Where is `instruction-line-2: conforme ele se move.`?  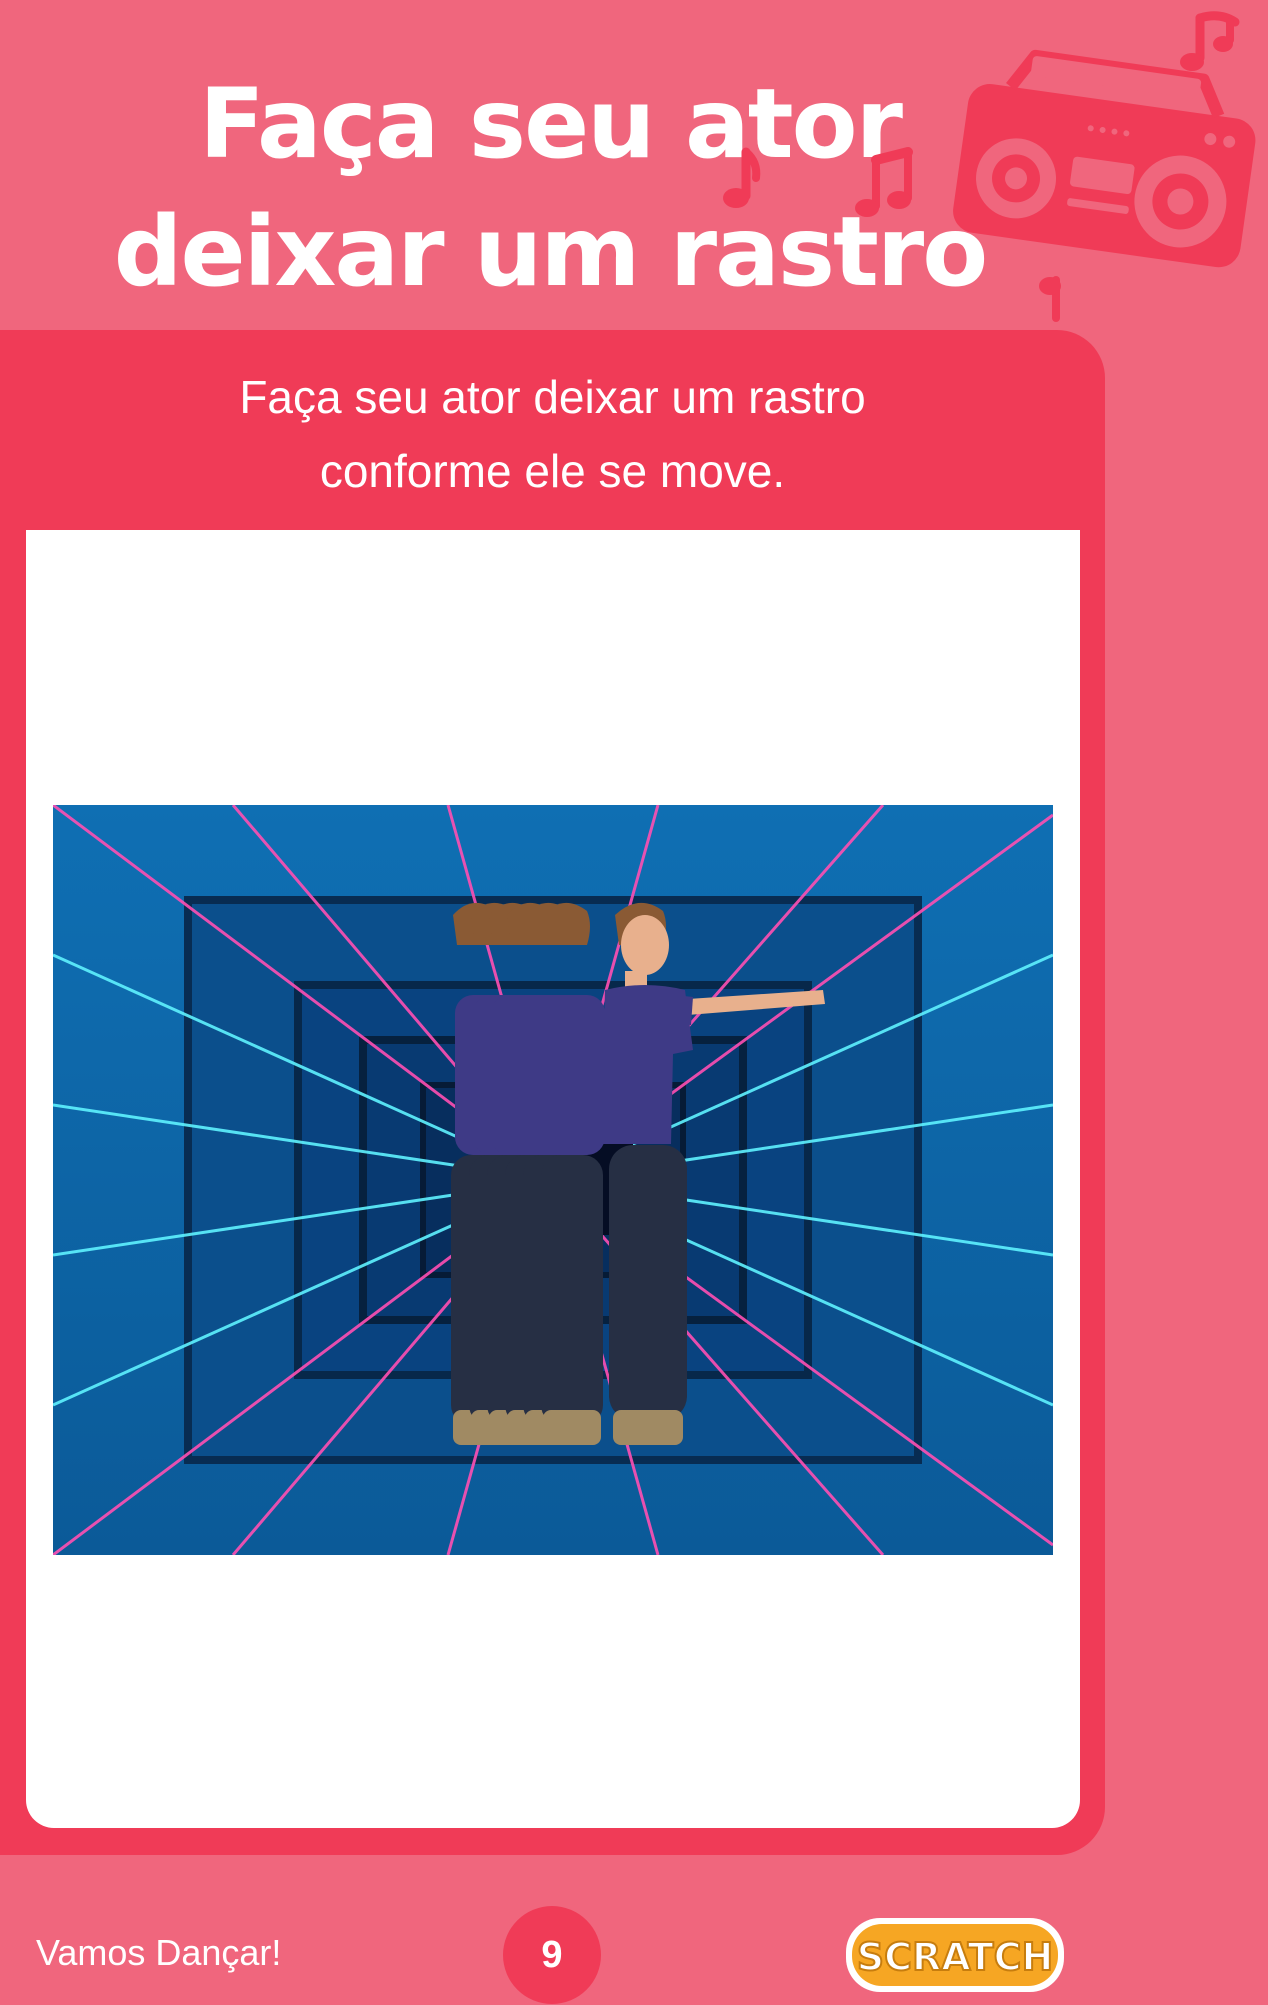
instruction-line-2: conforme ele se move. is located at coordinates (552, 471).